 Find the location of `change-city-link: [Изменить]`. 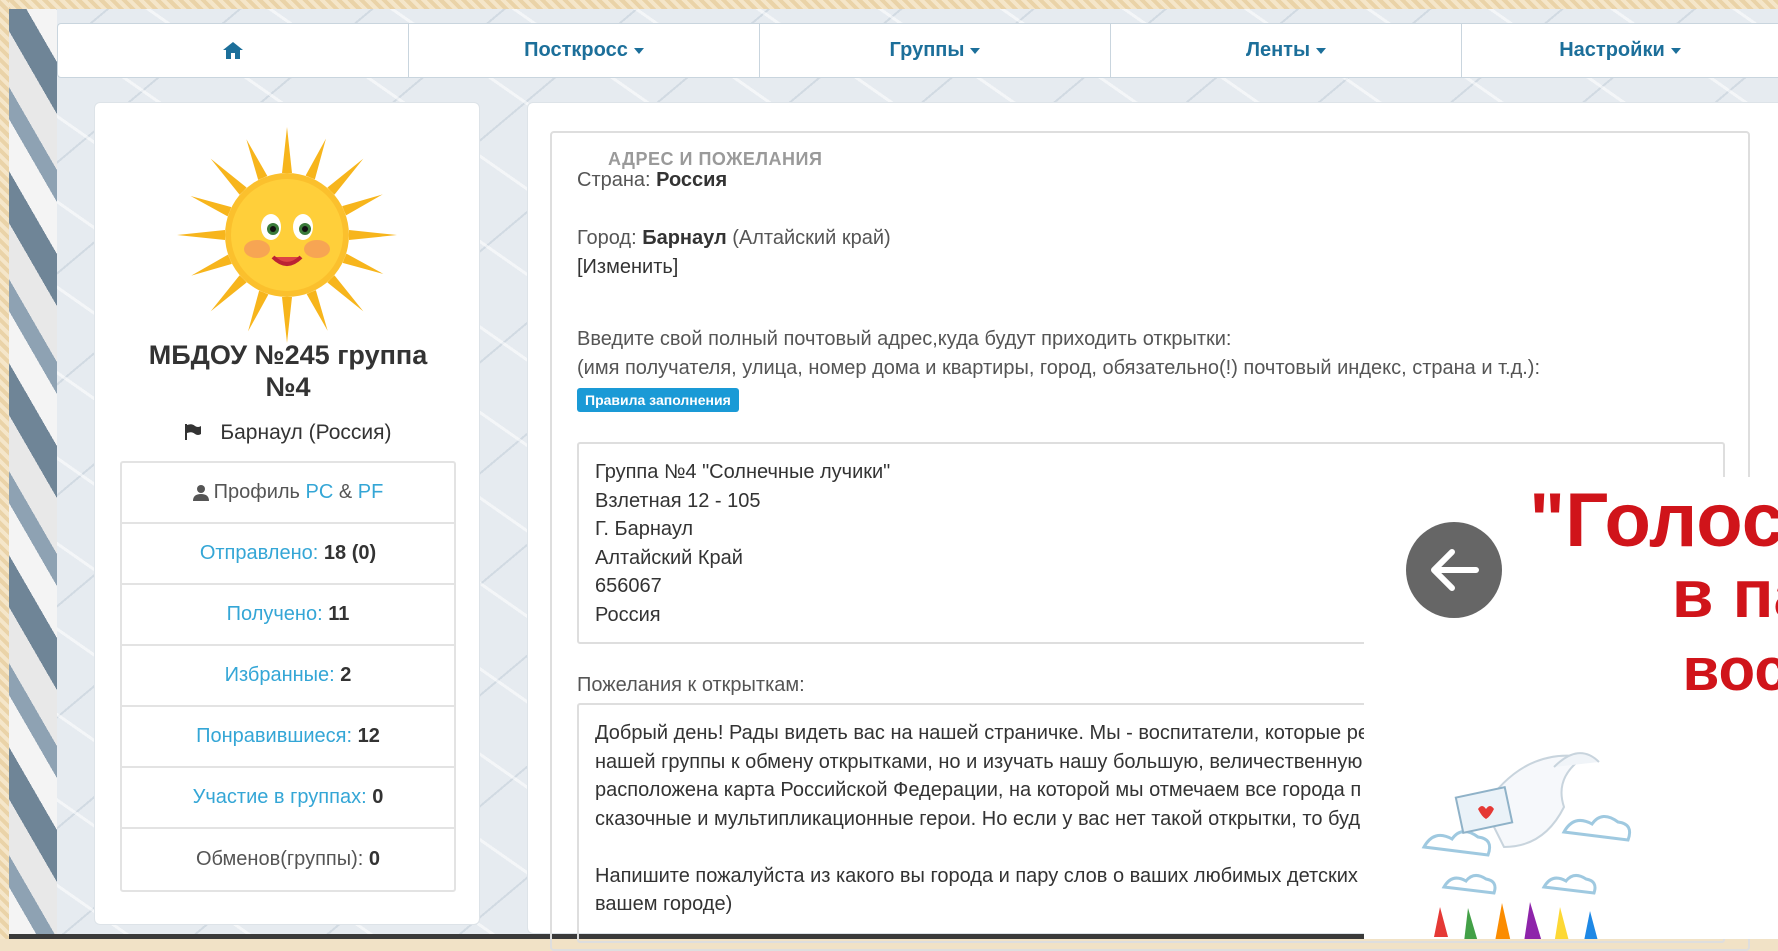

change-city-link: [Изменить] is located at coordinates (627, 267).